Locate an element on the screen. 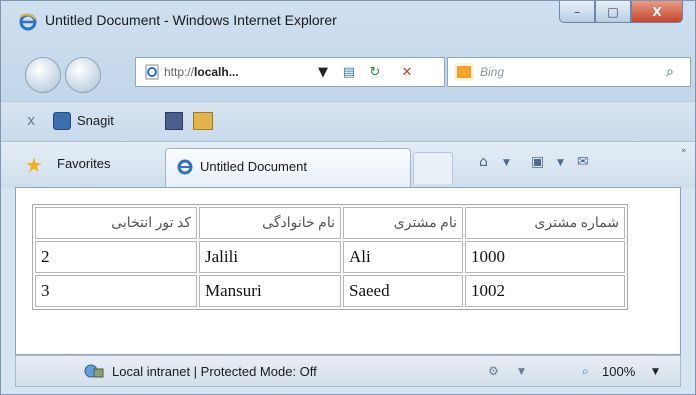  ie-logo-icon is located at coordinates (28, 22).